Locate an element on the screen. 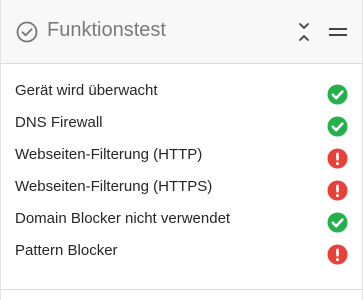  check-label: Pattern Blocker is located at coordinates (66, 250).